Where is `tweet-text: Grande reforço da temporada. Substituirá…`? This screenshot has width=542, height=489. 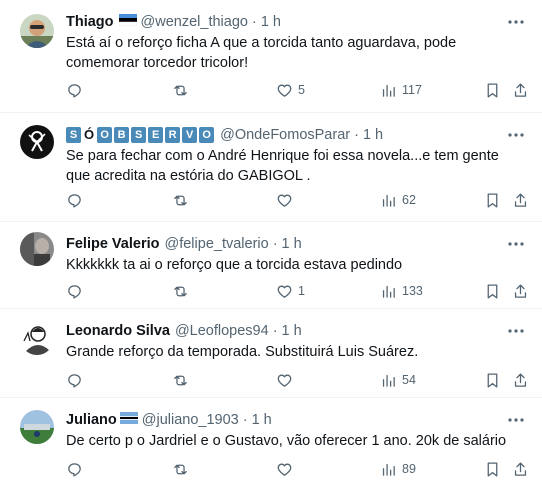
tweet-text: Grande reforço da temporada. Substituirá… is located at coordinates (242, 352).